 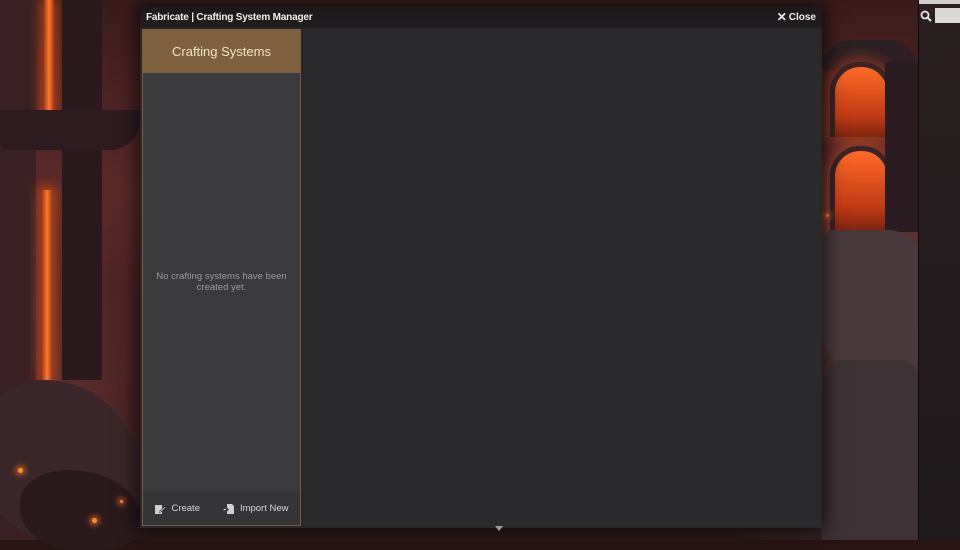 What do you see at coordinates (781, 17) in the screenshot?
I see `close-icon: ✕` at bounding box center [781, 17].